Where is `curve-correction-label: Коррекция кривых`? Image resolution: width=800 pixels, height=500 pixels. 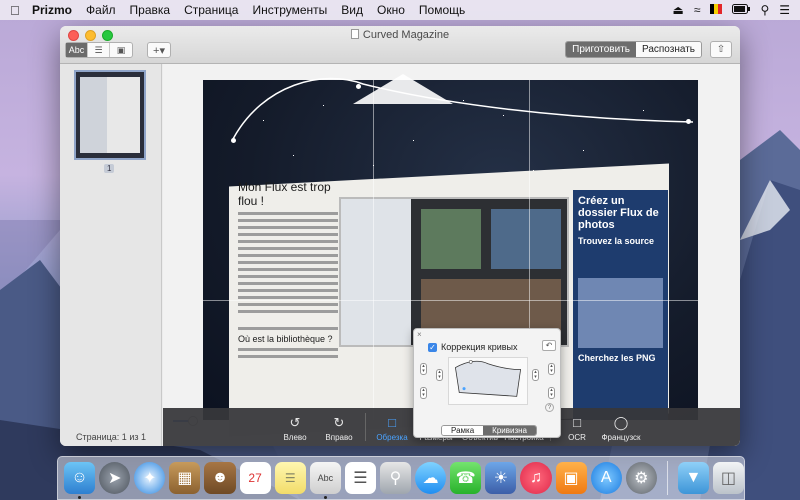
curve-correction-label: Коррекция кривых is located at coordinates (479, 347).